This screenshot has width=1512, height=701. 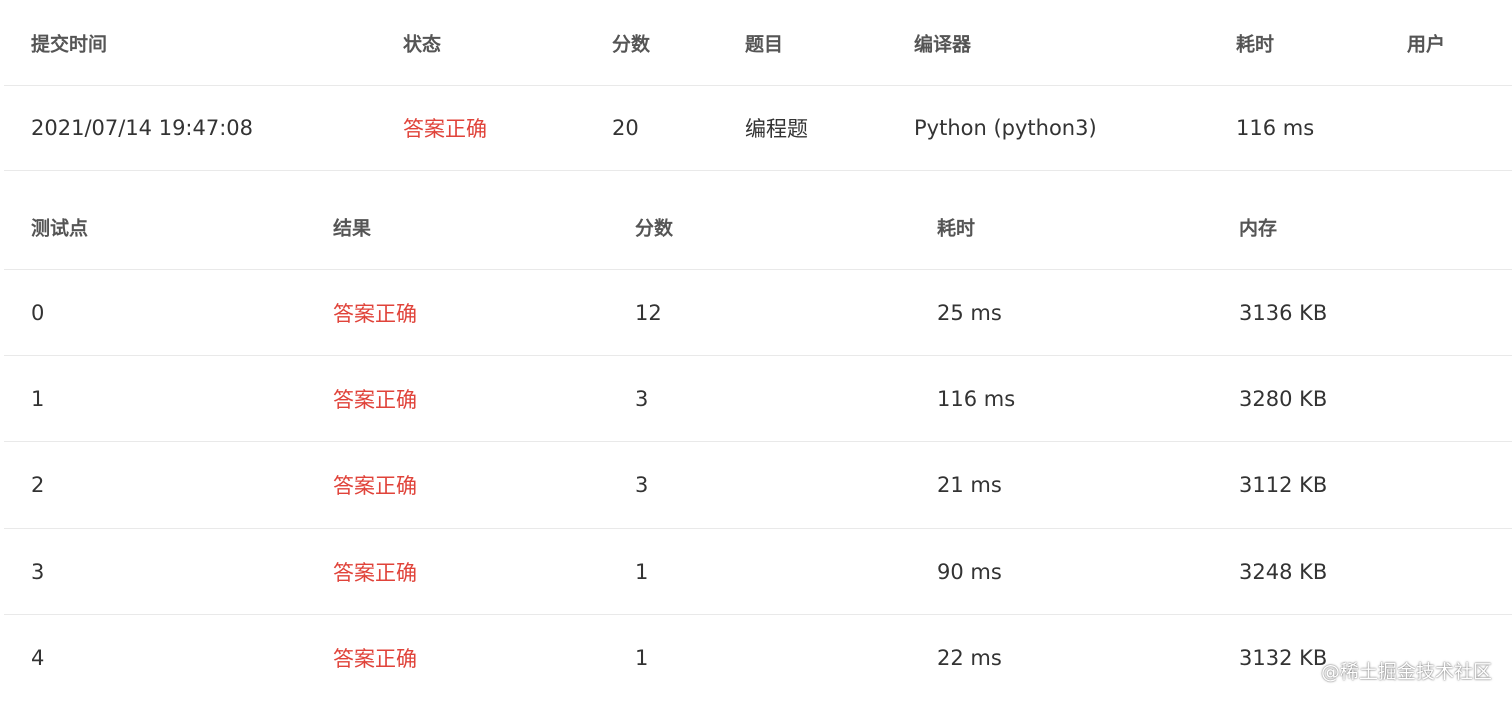 What do you see at coordinates (1283, 485) in the screenshot?
I see `testcase-memory: 3112 KB` at bounding box center [1283, 485].